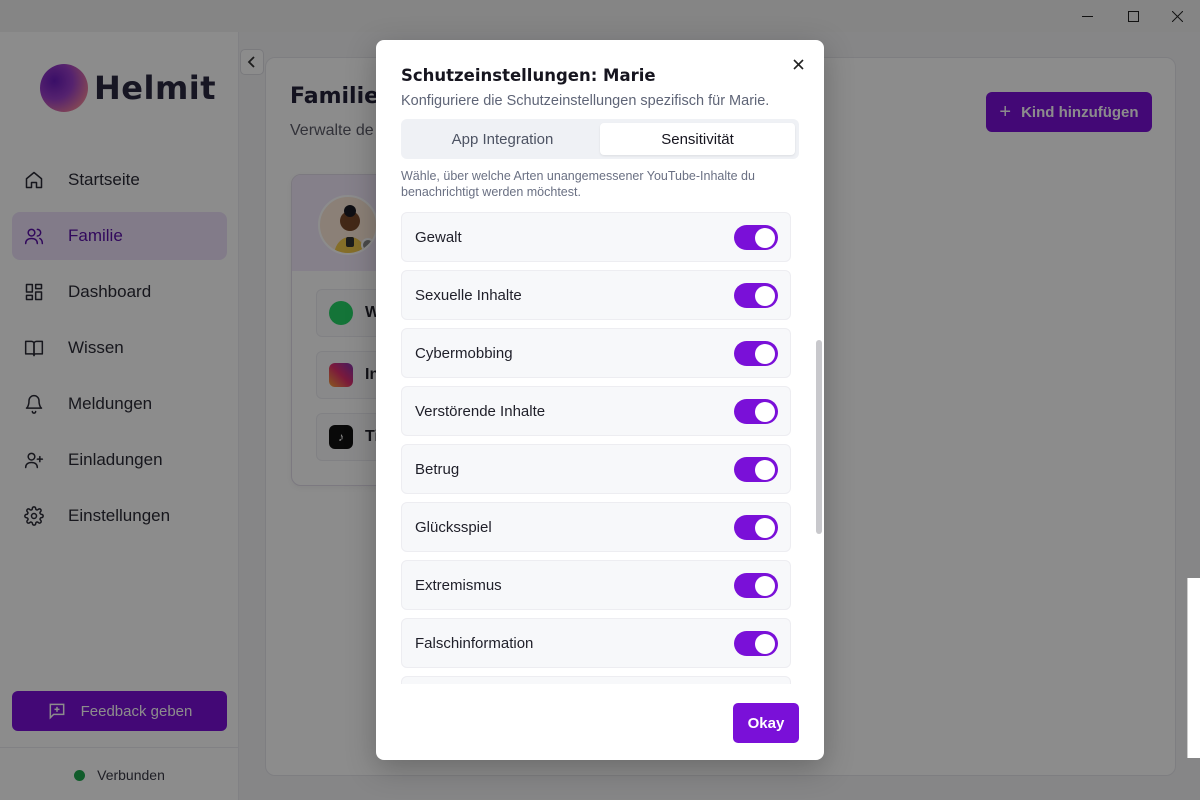 This screenshot has width=1200, height=800. What do you see at coordinates (596, 643) in the screenshot?
I see `list-item: Falschinformation` at bounding box center [596, 643].